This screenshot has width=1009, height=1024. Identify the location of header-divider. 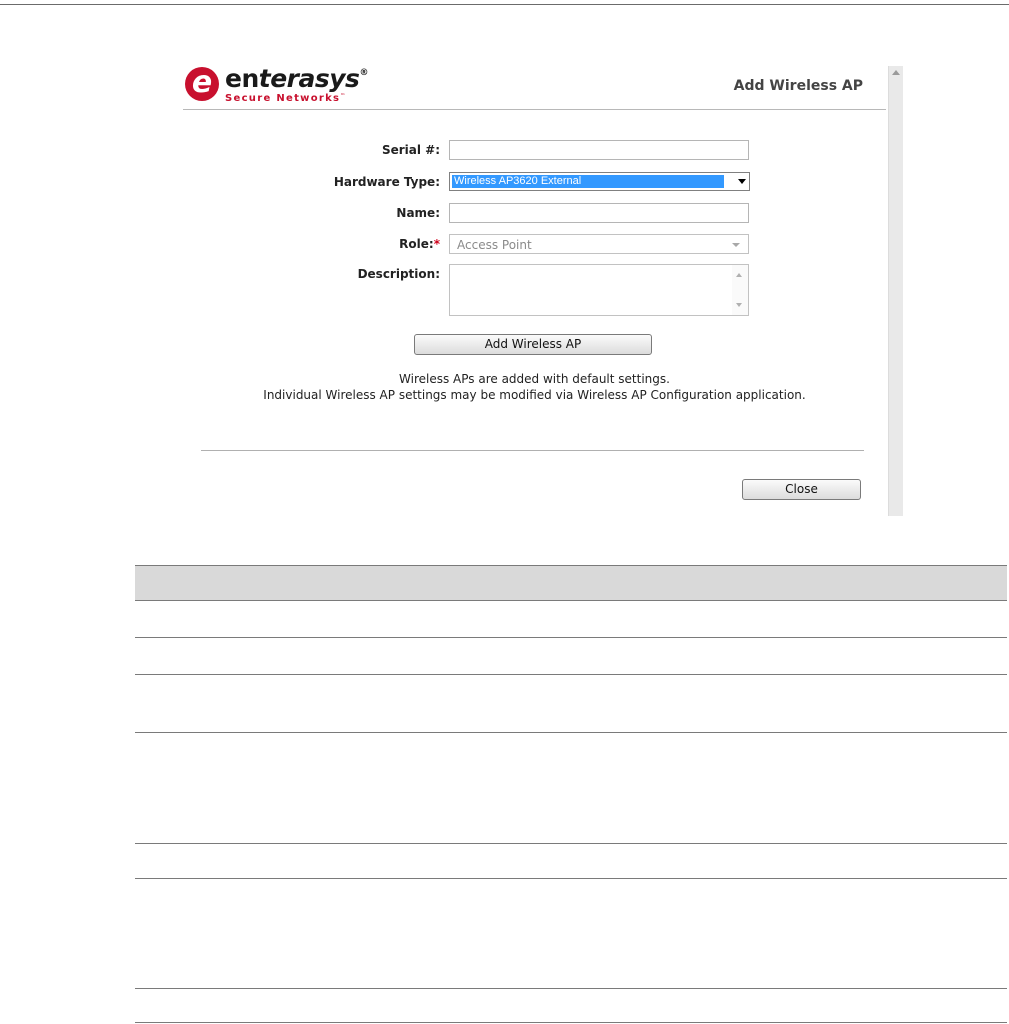
(534, 109).